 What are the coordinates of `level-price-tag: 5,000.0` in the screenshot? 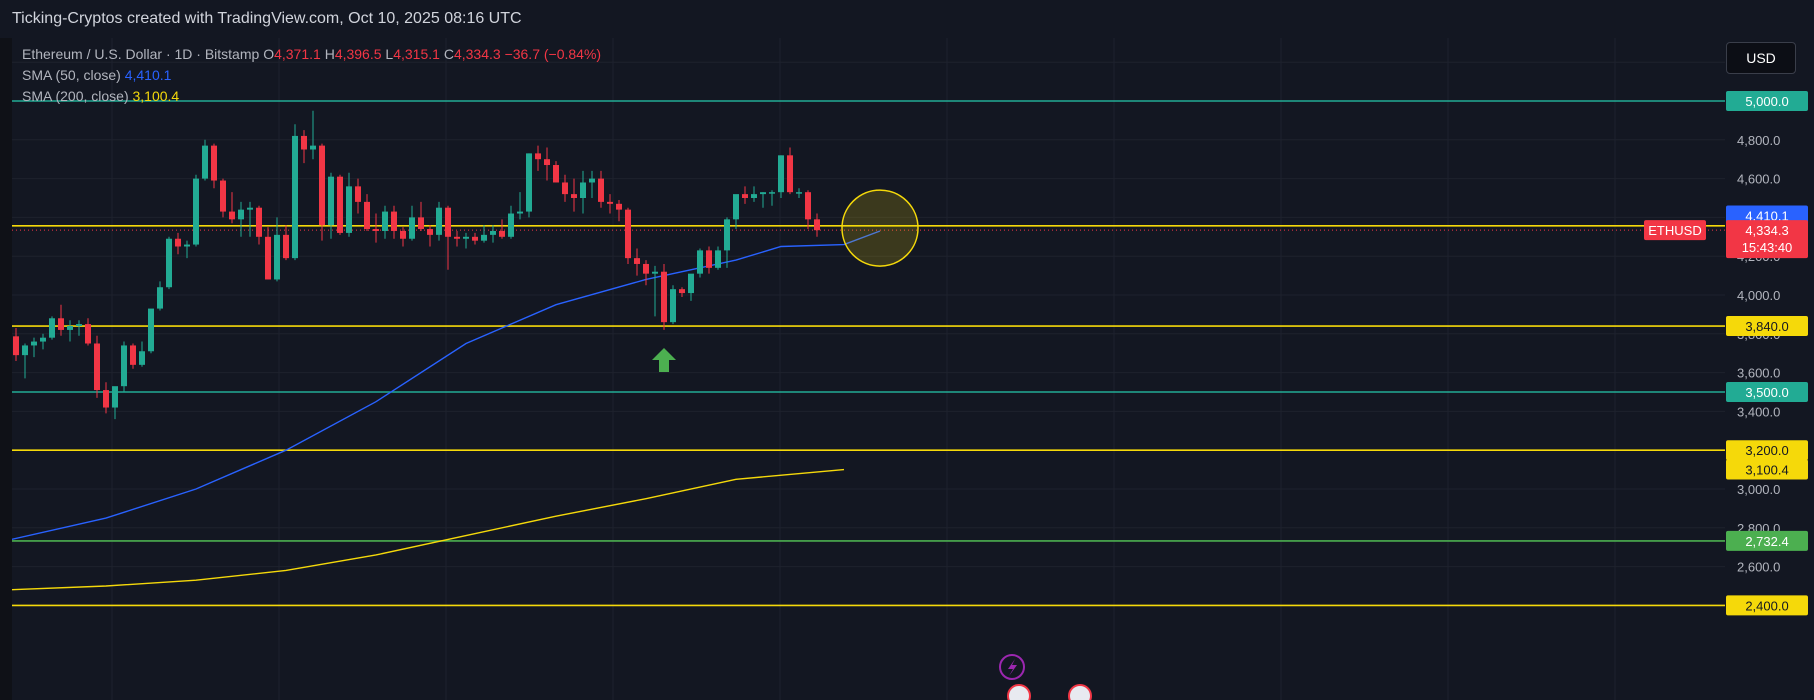 It's located at (1766, 101).